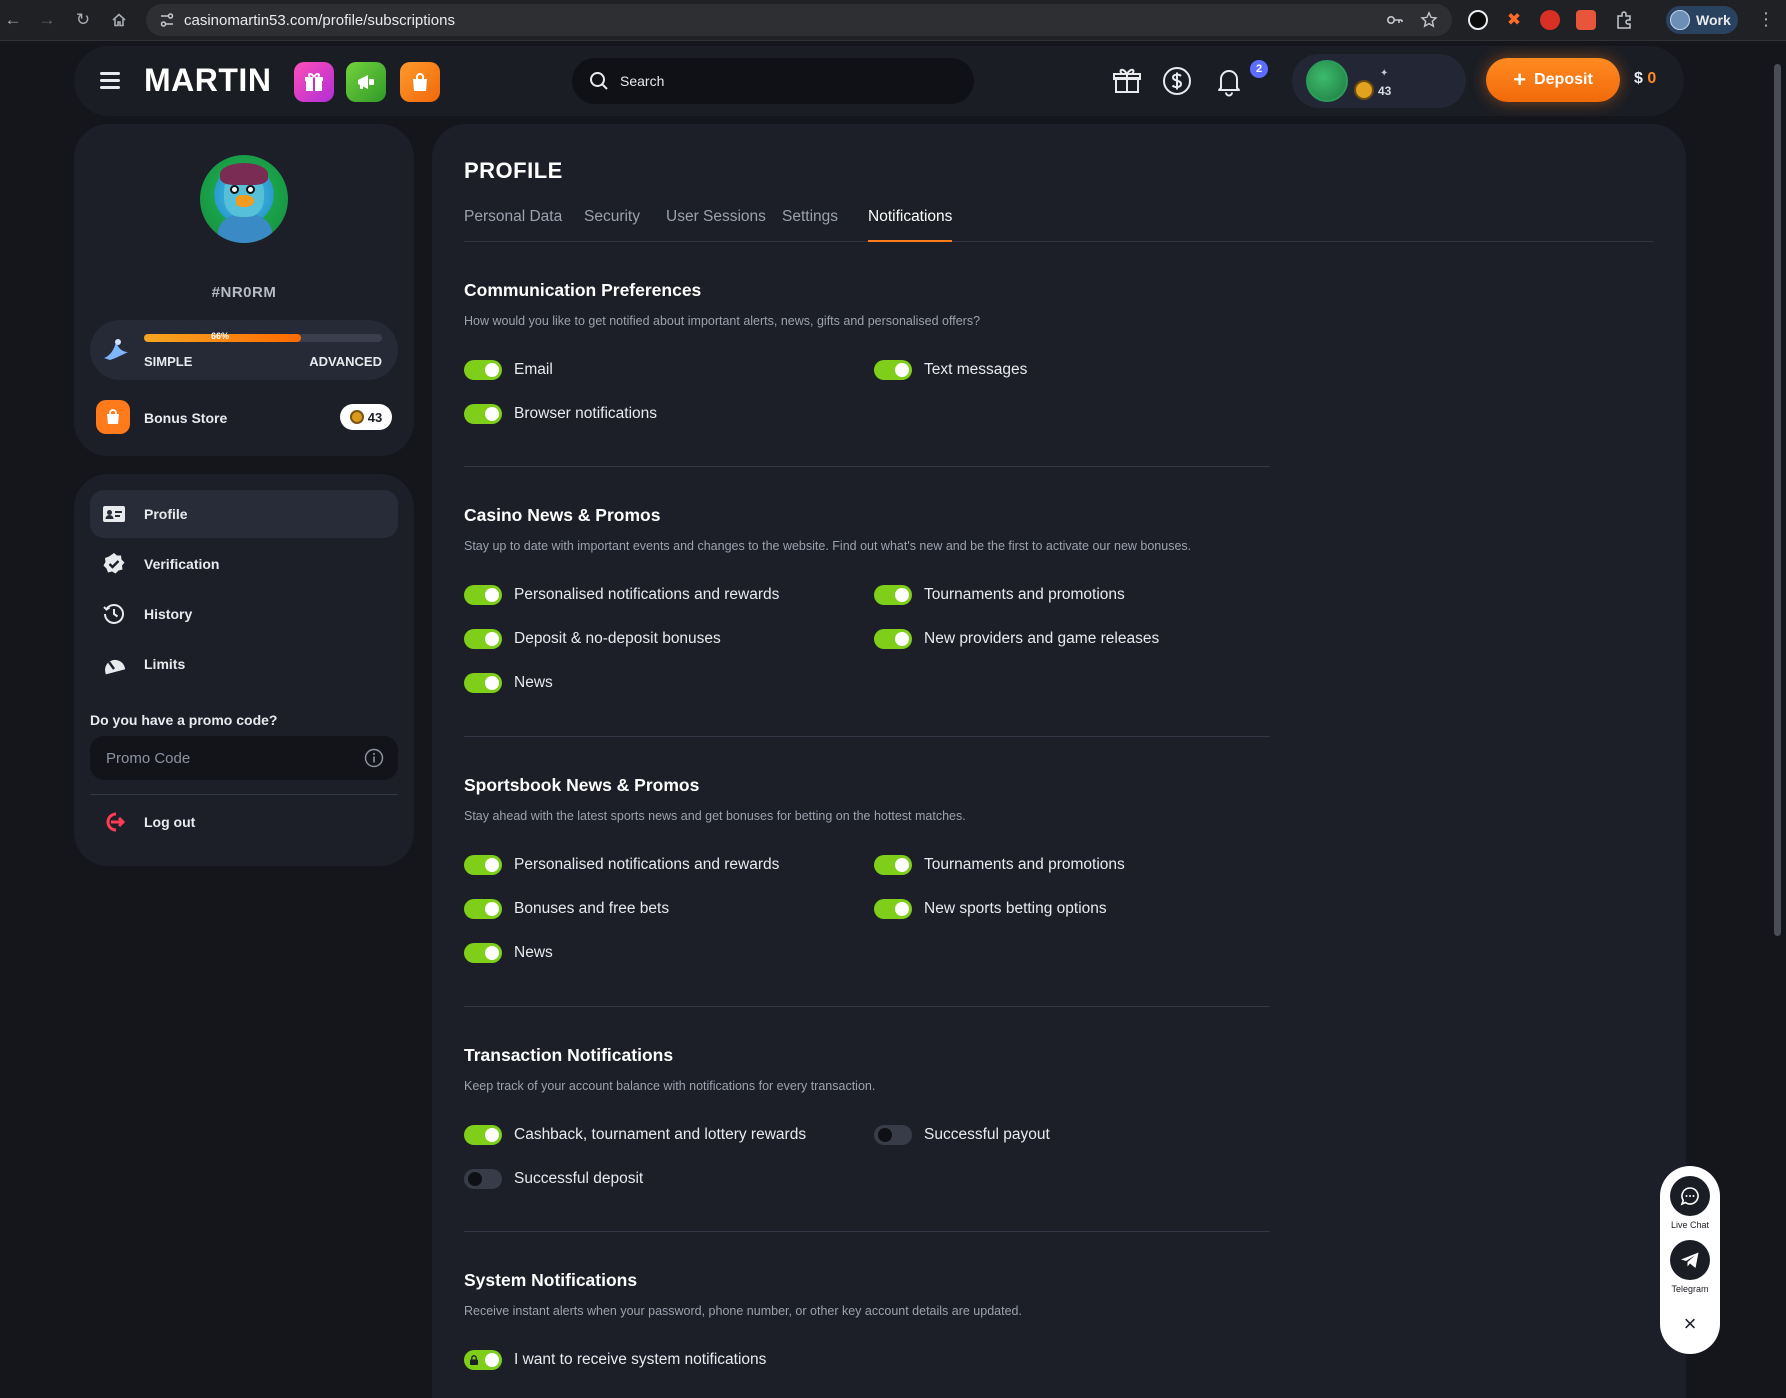 The image size is (1786, 1398). What do you see at coordinates (165, 664) in the screenshot?
I see `sidebar-item-label: Limits` at bounding box center [165, 664].